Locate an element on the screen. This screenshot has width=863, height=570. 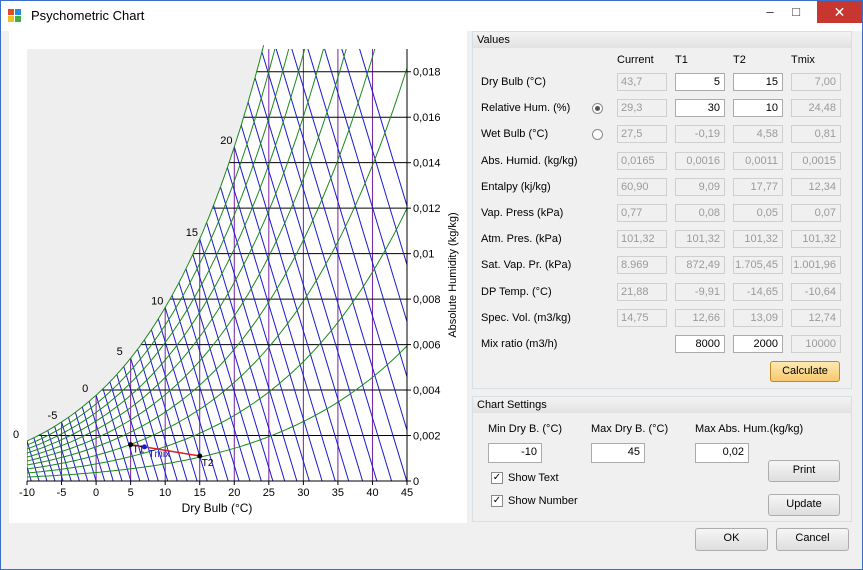
max-abs-hum-label: Max Abs. Hum.(kg/kg) is located at coordinates (749, 429).